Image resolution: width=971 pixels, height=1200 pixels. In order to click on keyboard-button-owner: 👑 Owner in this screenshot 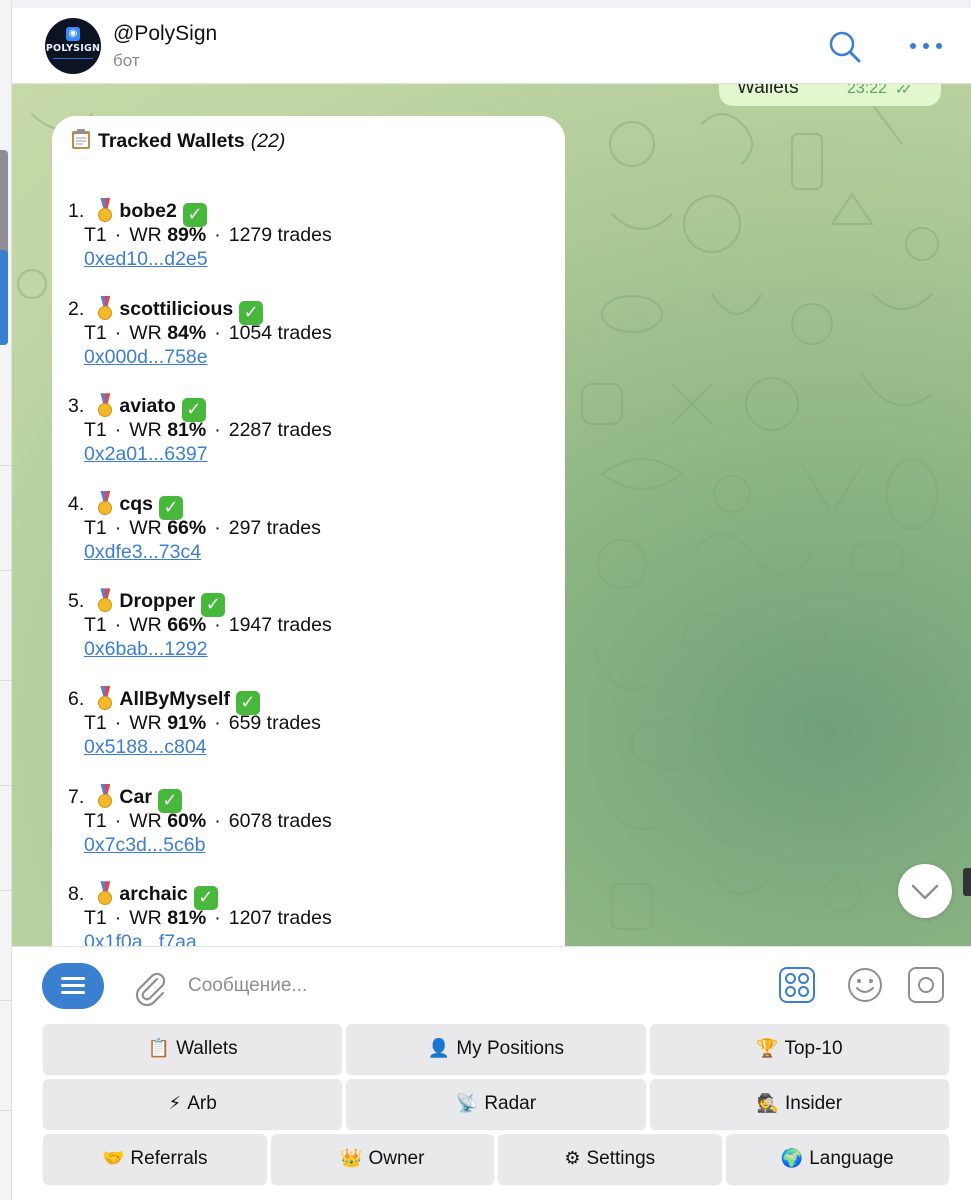, I will do `click(382, 1159)`.